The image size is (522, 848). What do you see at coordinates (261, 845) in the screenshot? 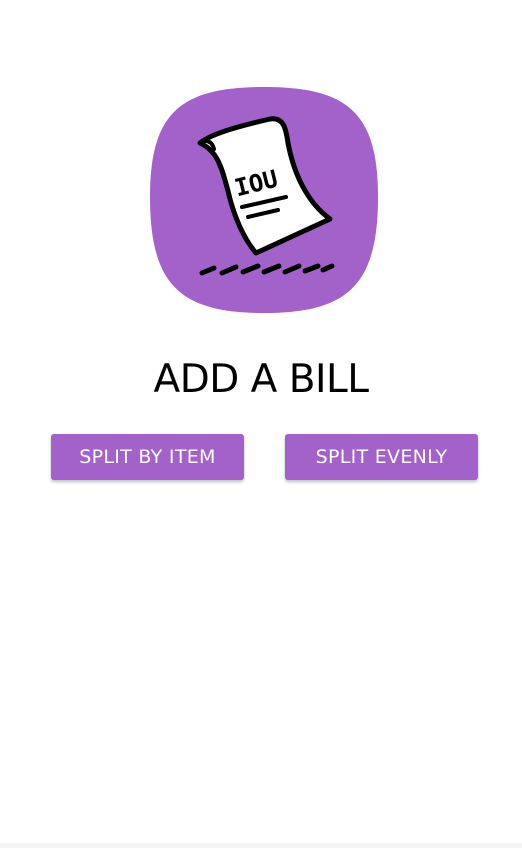
I see `bottom-divider` at bounding box center [261, 845].